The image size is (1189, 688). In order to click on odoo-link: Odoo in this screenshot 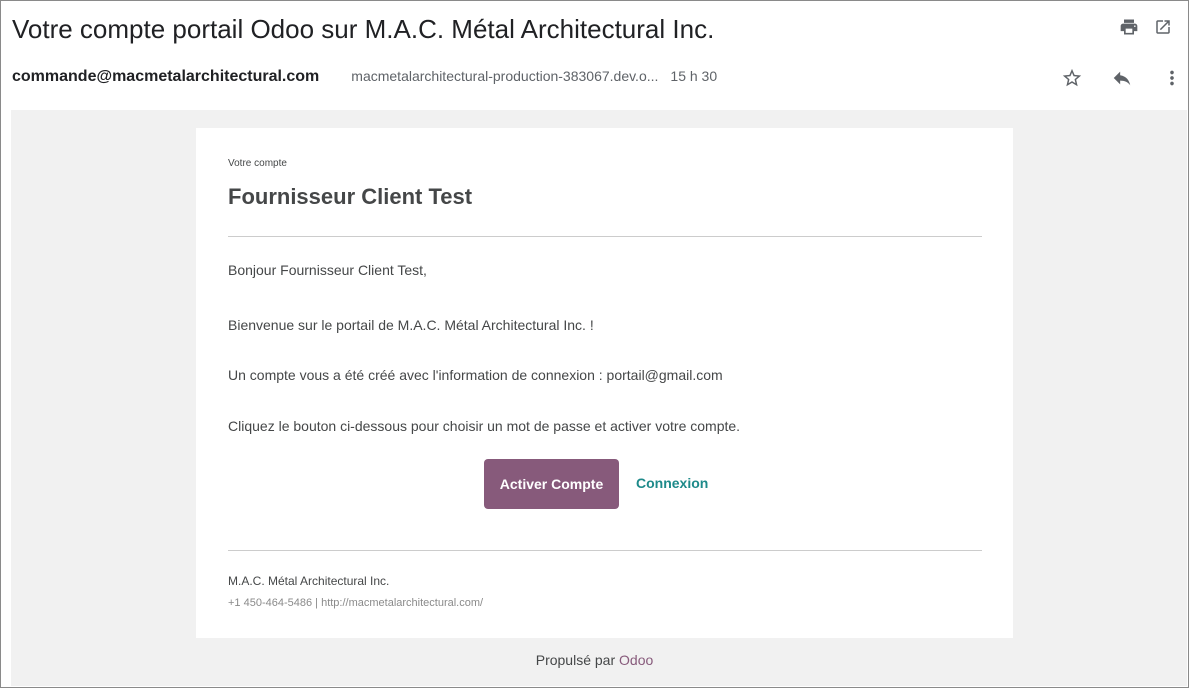, I will do `click(636, 660)`.